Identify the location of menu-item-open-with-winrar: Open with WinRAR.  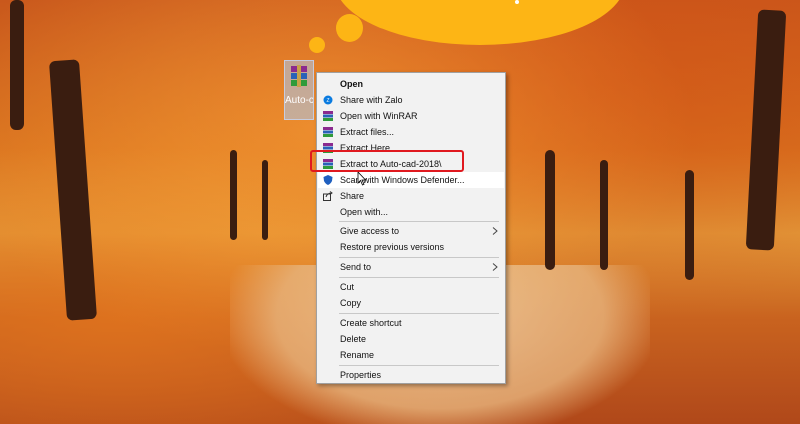
(411, 116).